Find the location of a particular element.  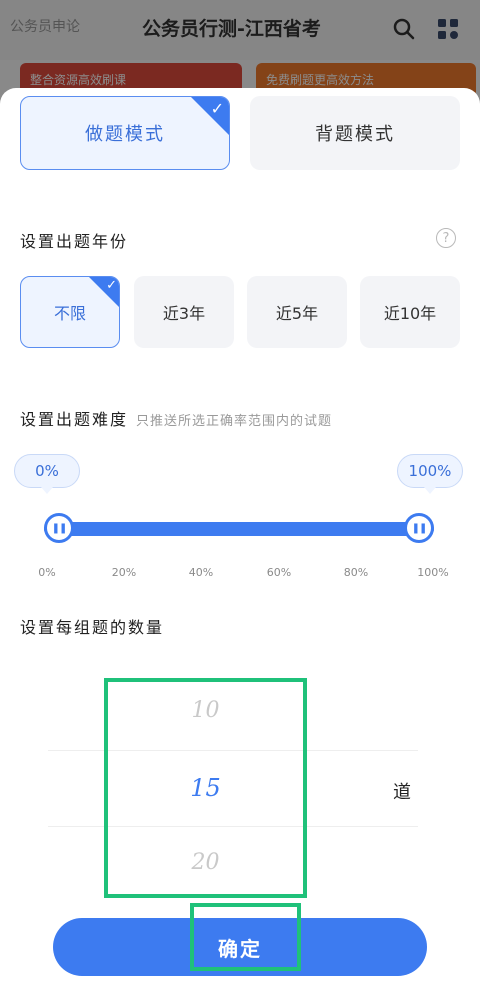

difficulty-title-text: 设置出题难度 is located at coordinates (74, 419).